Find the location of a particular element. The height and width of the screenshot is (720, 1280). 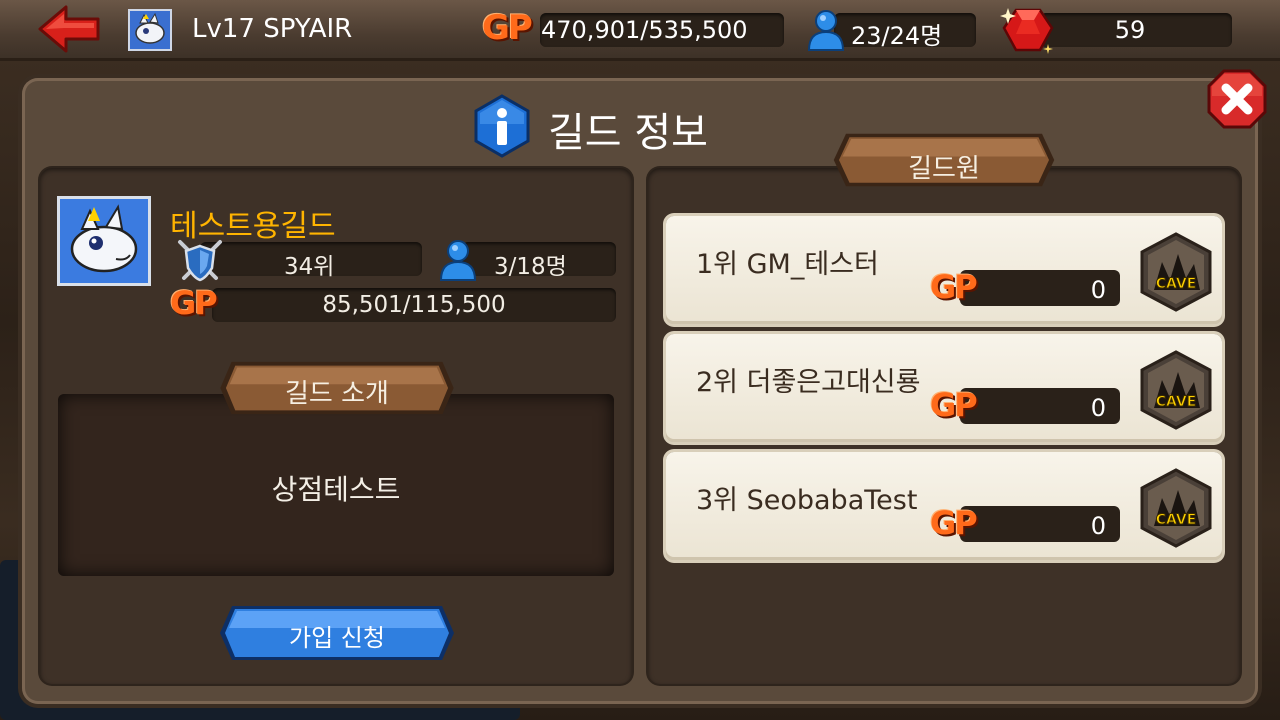

guild-emblem is located at coordinates (104, 241).